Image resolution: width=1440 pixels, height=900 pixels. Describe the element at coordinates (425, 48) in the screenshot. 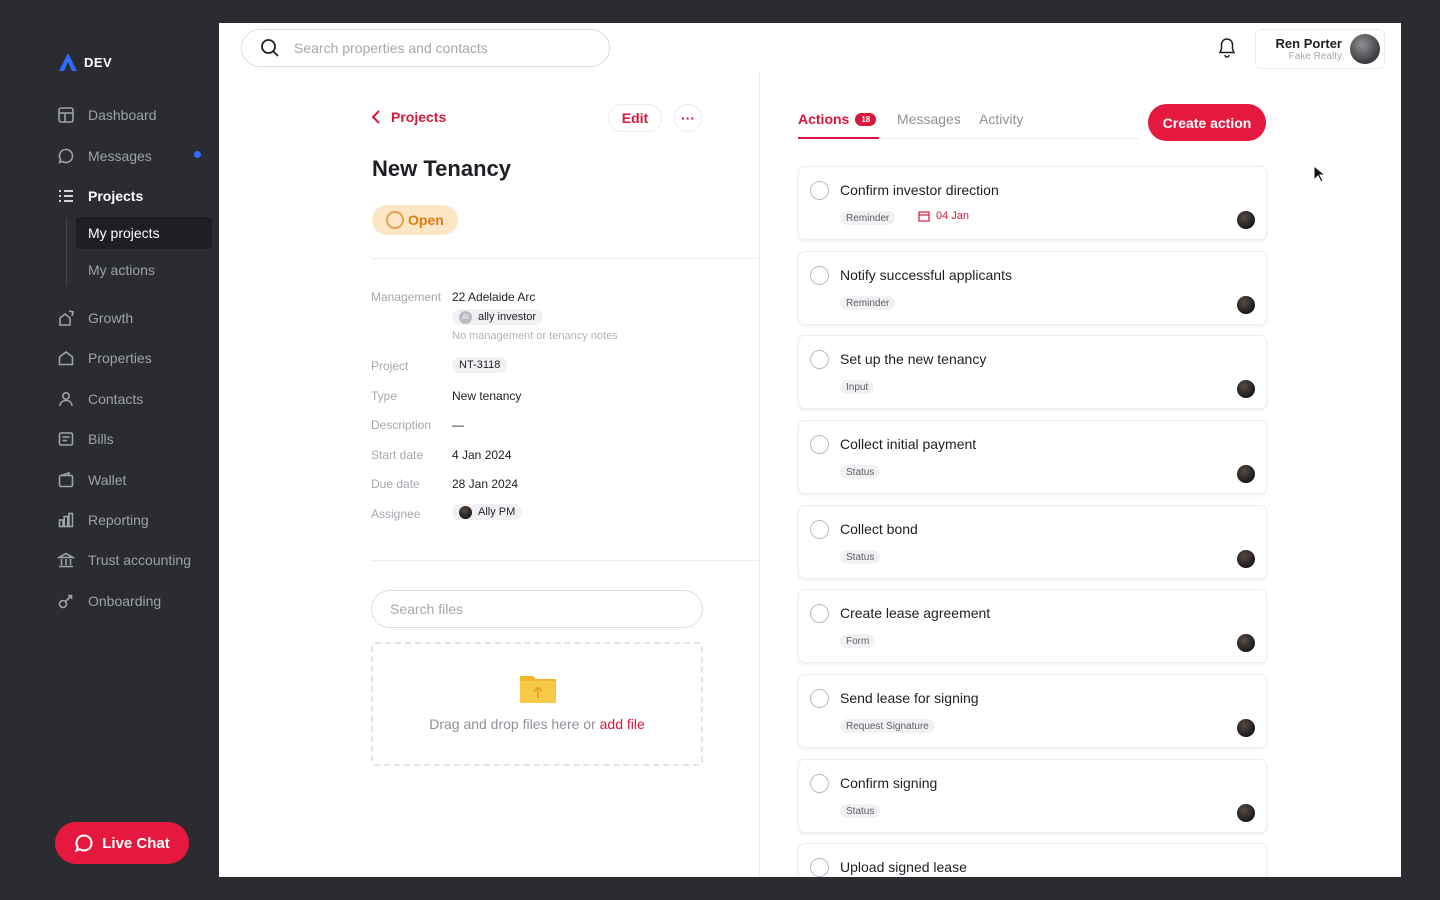

I see `search-input: Search properties and contacts` at that location.